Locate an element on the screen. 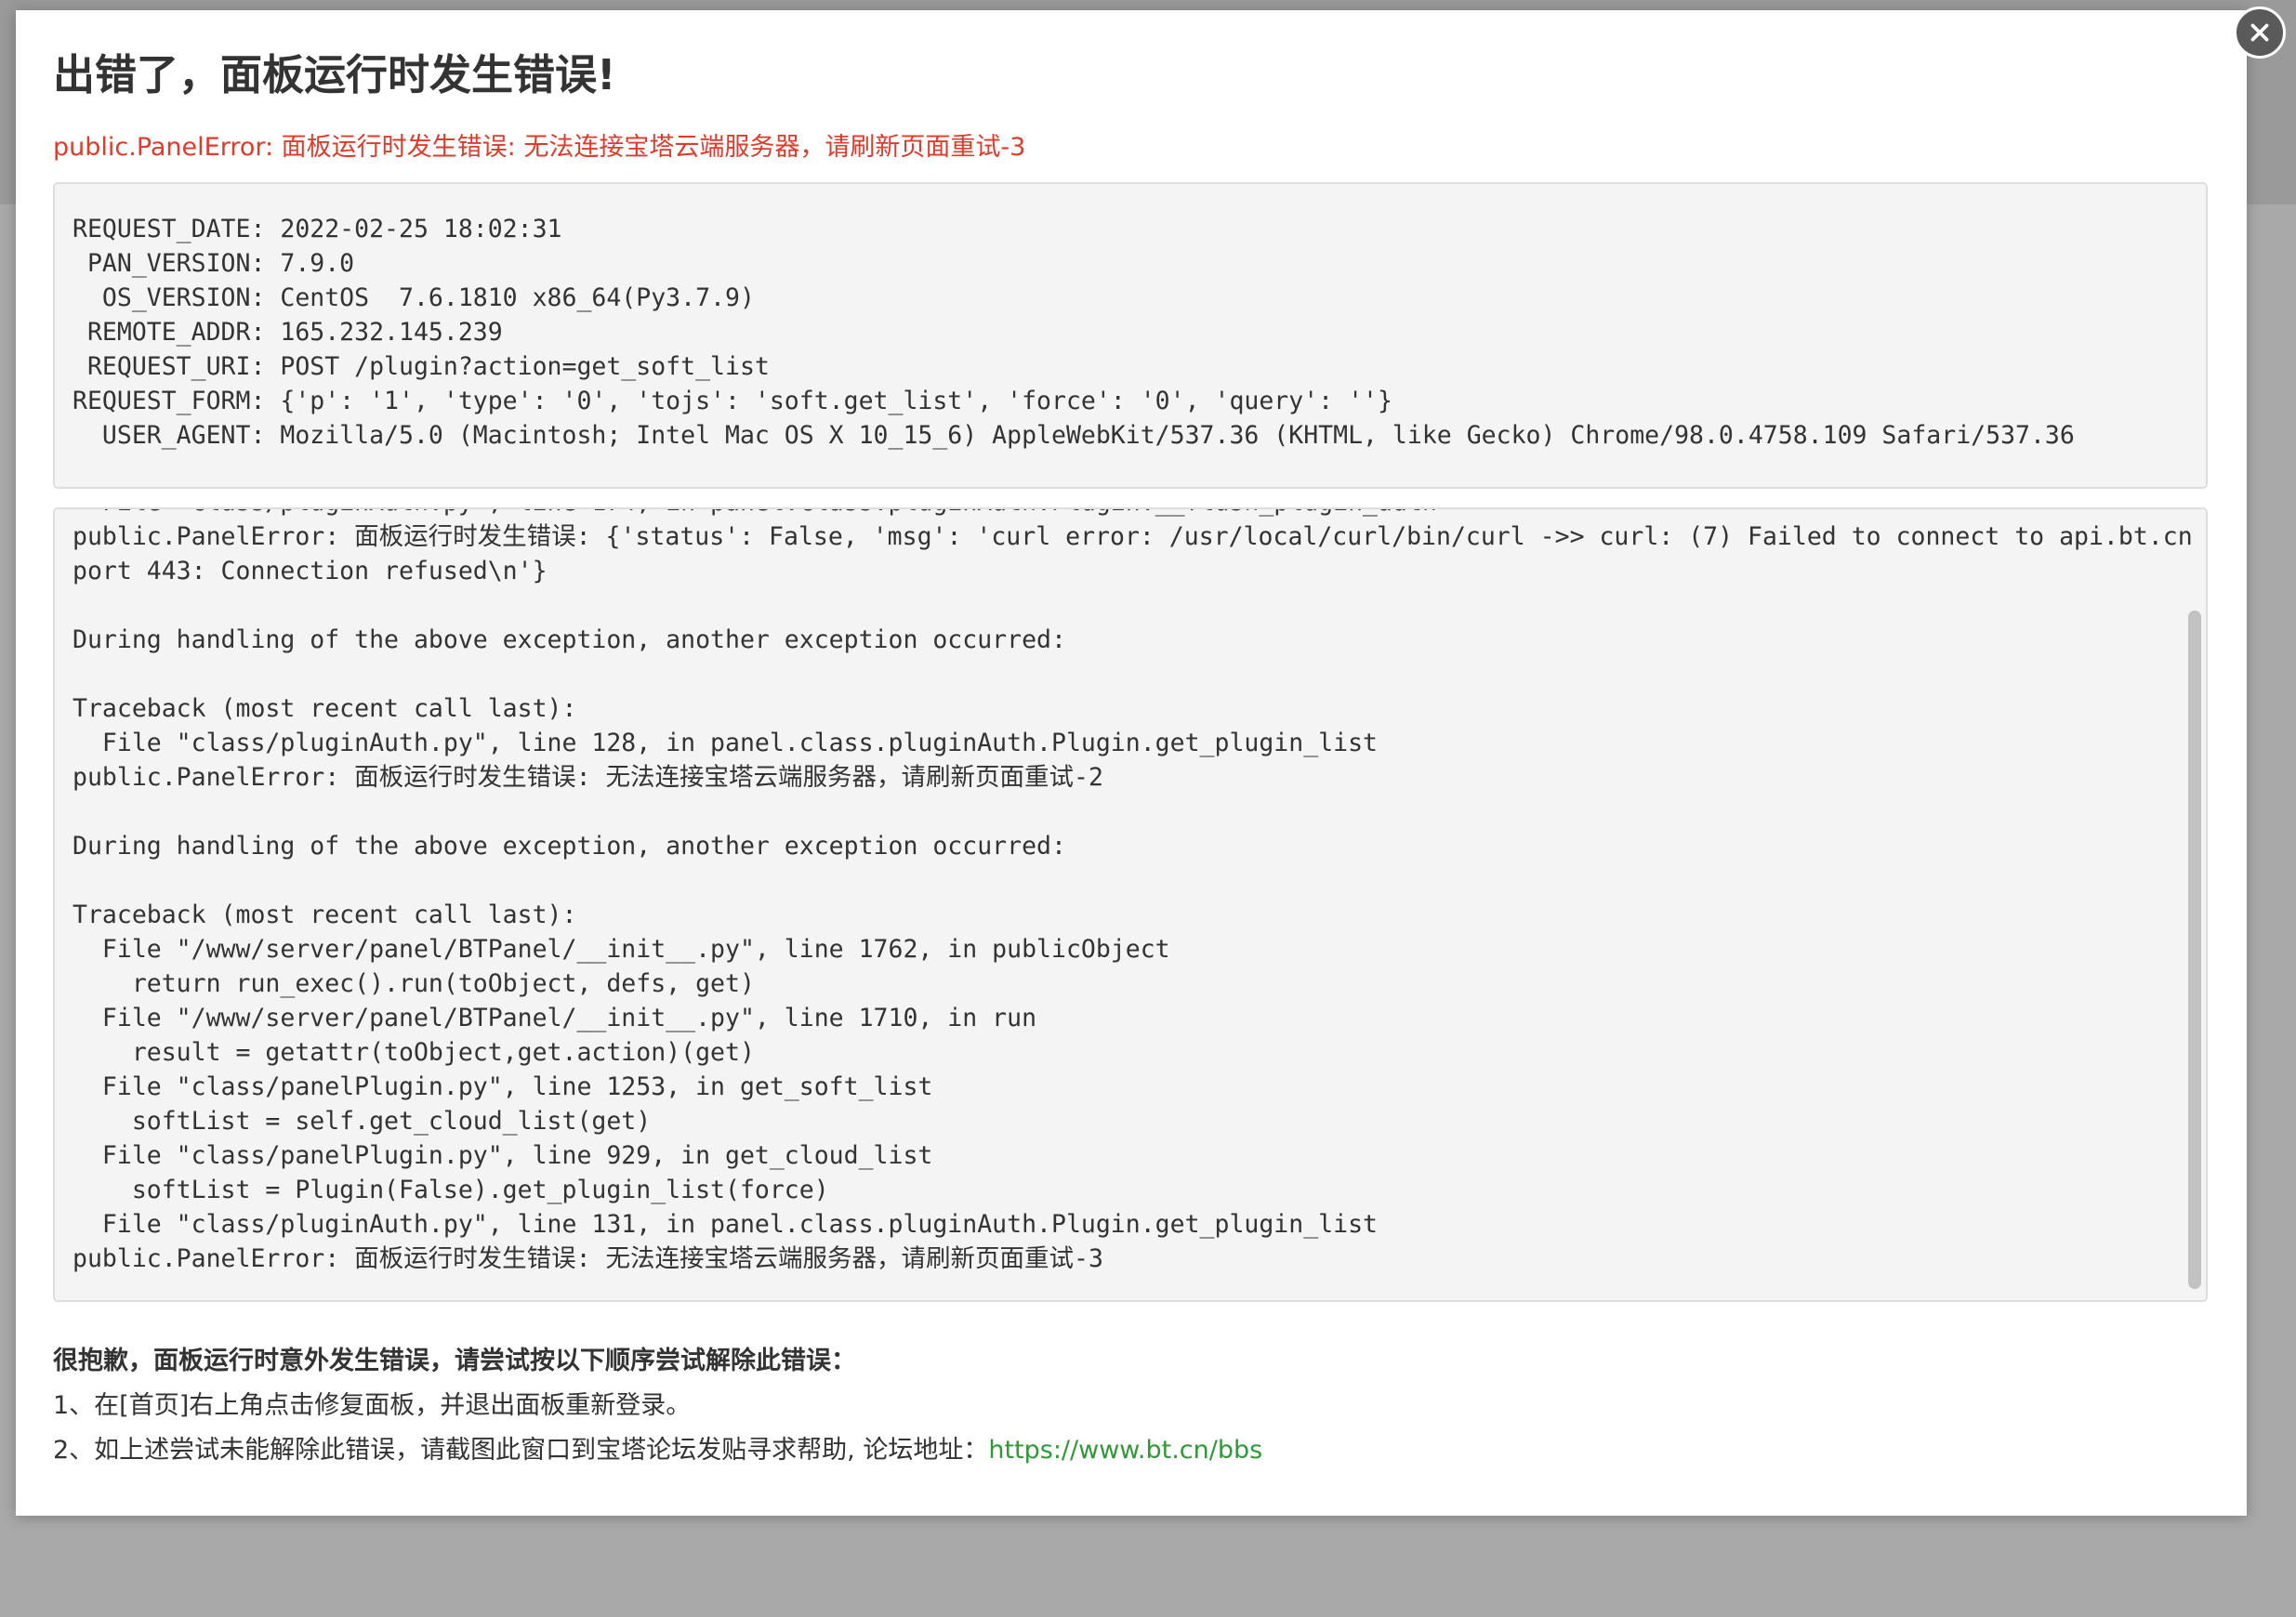  close-button is located at coordinates (2260, 33).